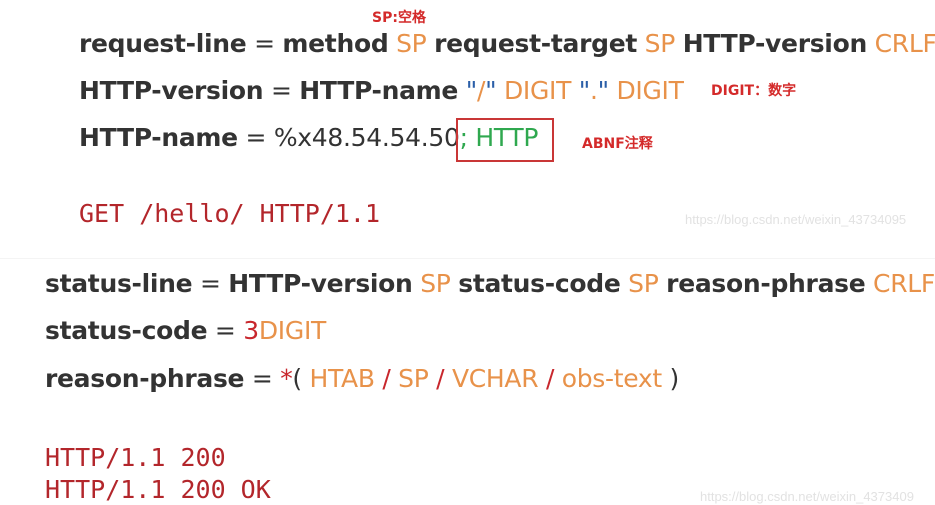 The height and width of the screenshot is (505, 935). Describe the element at coordinates (379, 90) in the screenshot. I see `http-name-token: HTTP-name` at that location.